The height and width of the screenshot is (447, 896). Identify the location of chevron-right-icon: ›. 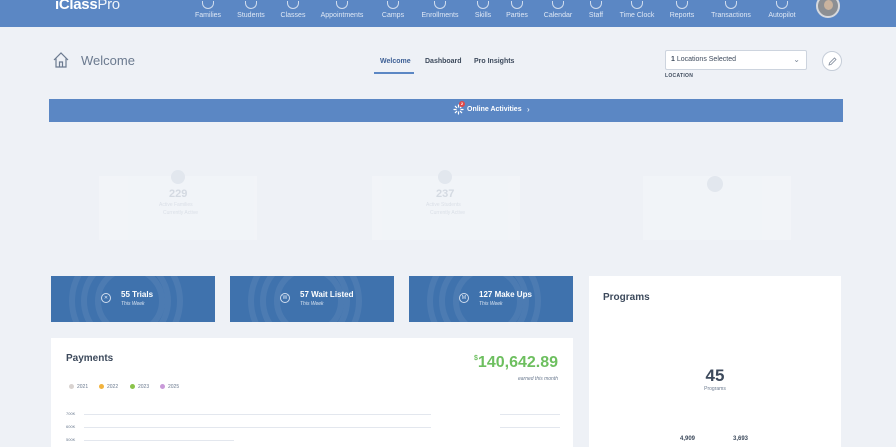
(528, 109).